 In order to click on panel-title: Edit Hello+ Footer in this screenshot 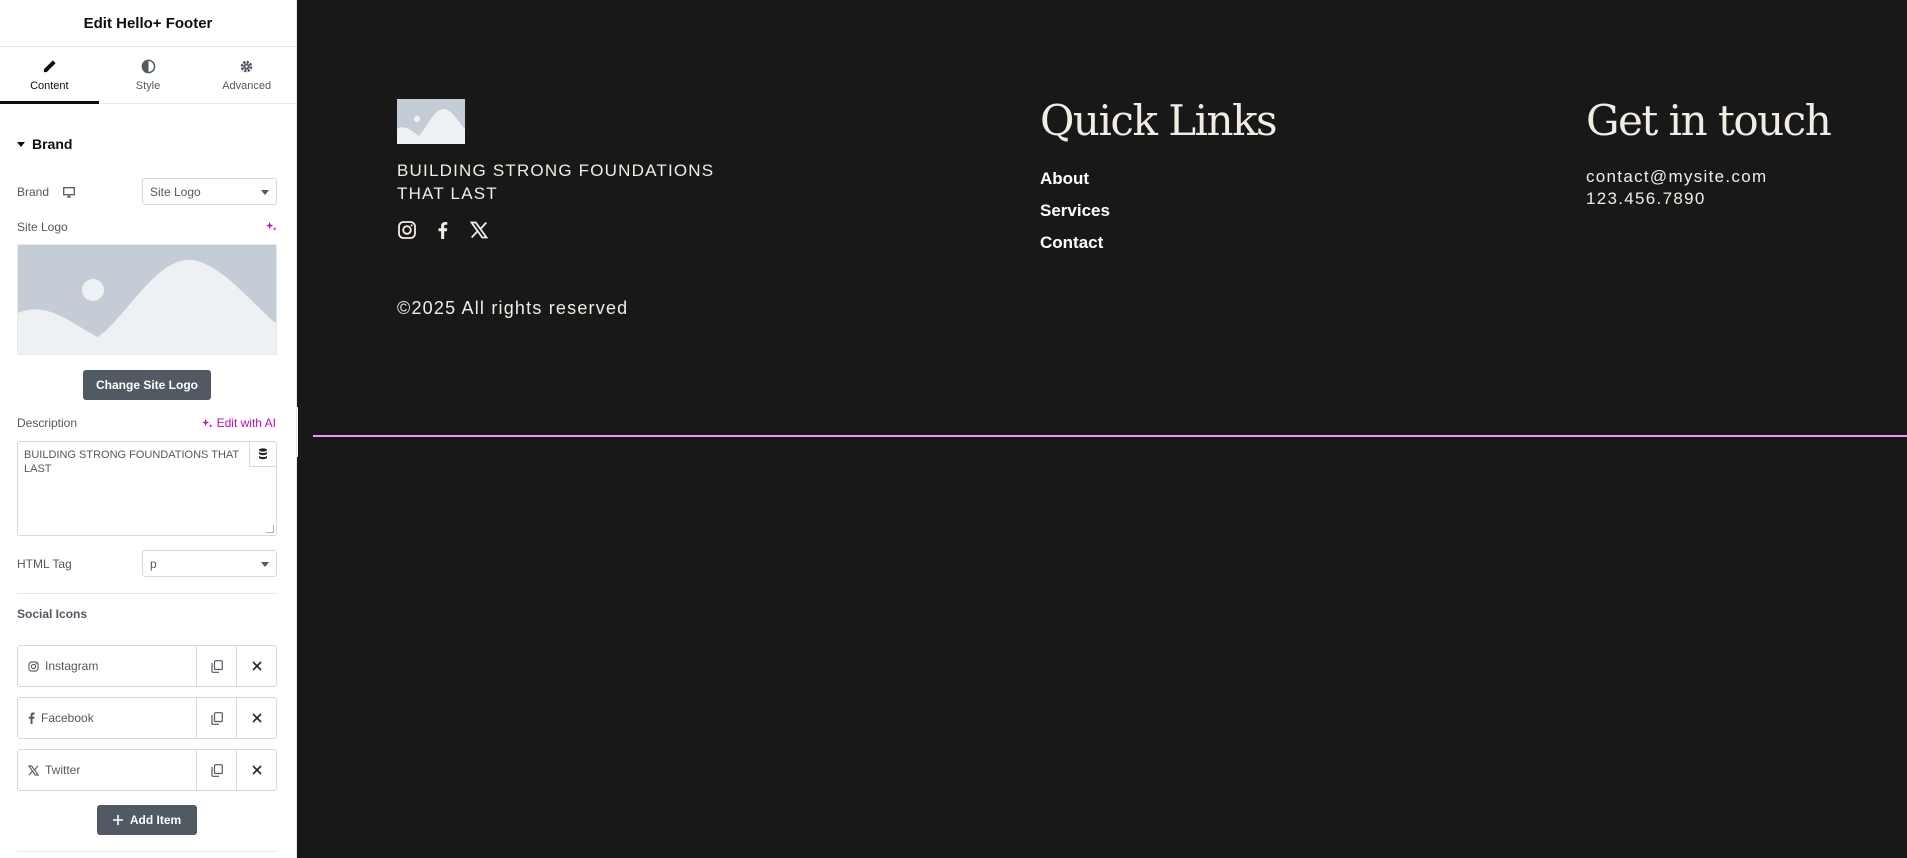, I will do `click(148, 23)`.